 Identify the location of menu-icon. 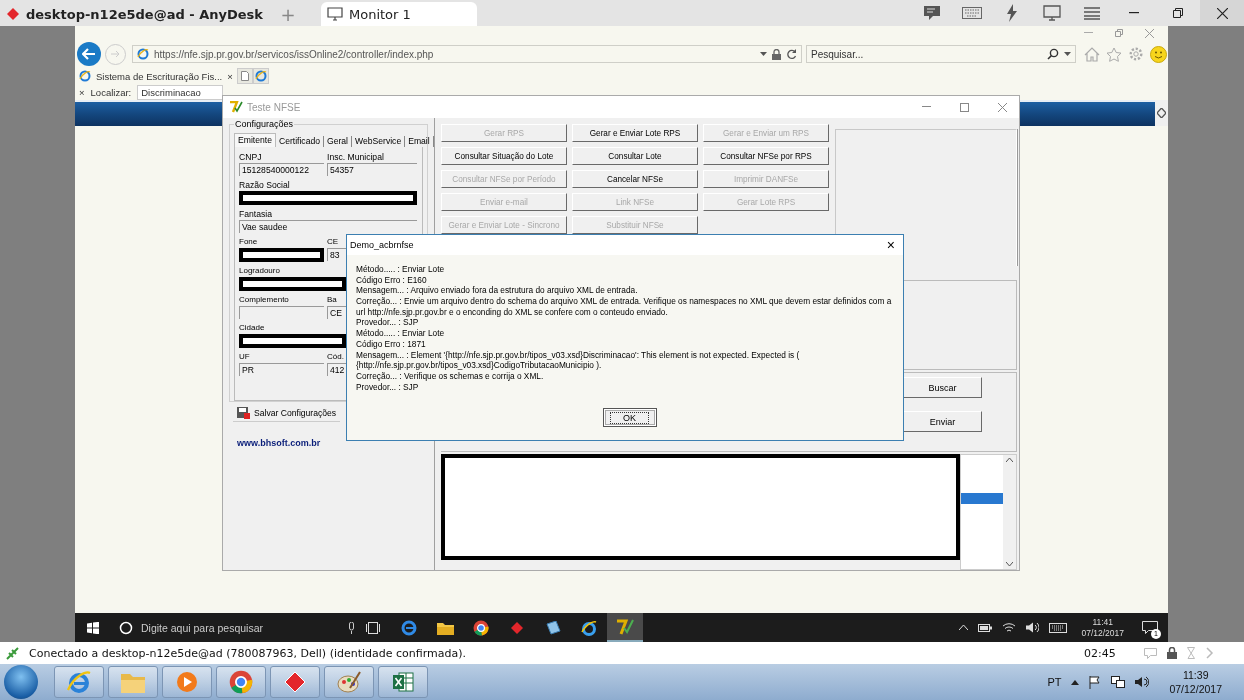
(1092, 13).